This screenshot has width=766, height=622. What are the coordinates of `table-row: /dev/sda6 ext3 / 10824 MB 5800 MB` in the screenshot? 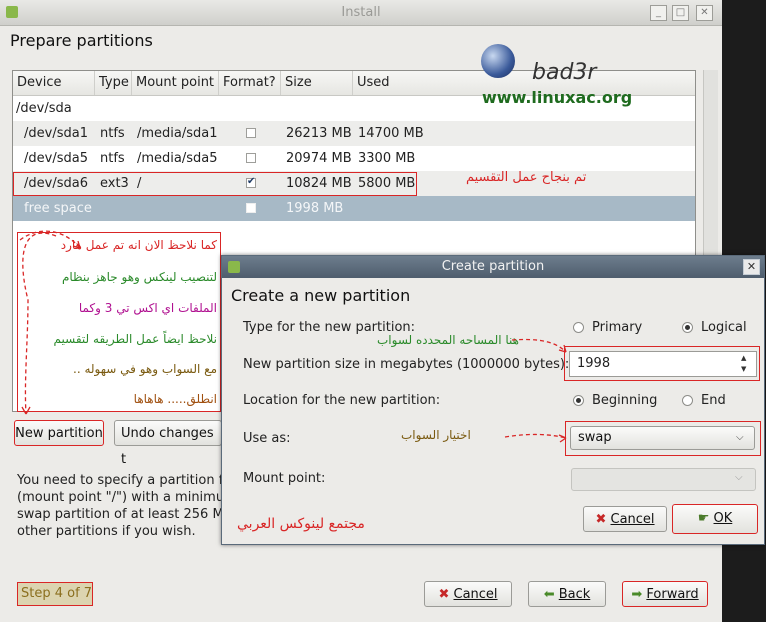 It's located at (354, 183).